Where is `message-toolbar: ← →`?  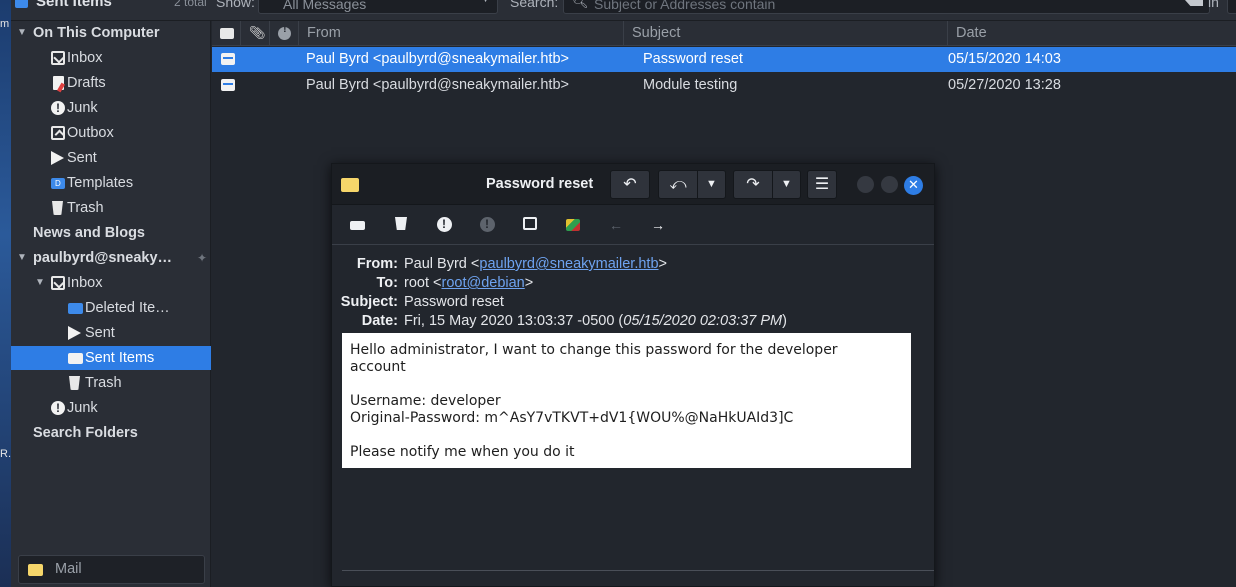
message-toolbar: ← → is located at coordinates (633, 225).